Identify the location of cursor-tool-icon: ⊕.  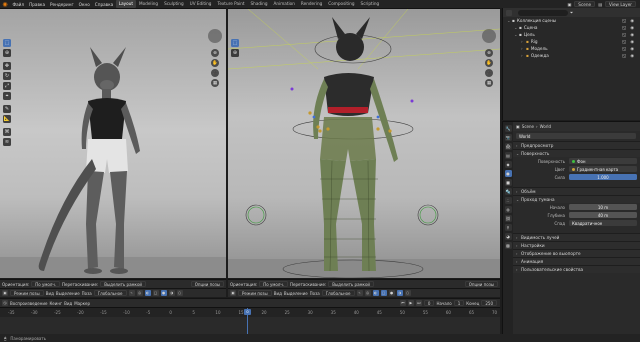
(7, 53).